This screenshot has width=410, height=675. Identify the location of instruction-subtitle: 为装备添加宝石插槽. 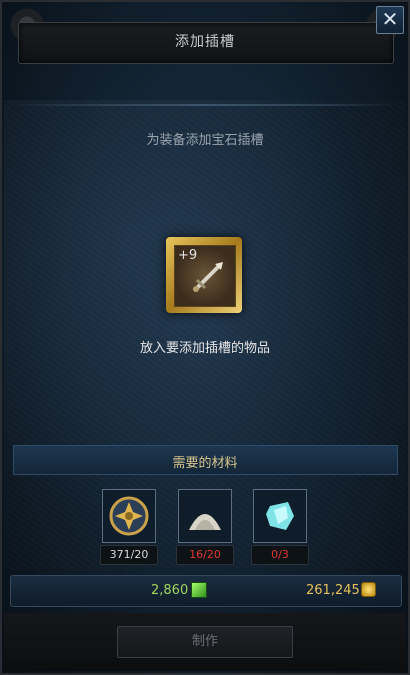
(205, 140).